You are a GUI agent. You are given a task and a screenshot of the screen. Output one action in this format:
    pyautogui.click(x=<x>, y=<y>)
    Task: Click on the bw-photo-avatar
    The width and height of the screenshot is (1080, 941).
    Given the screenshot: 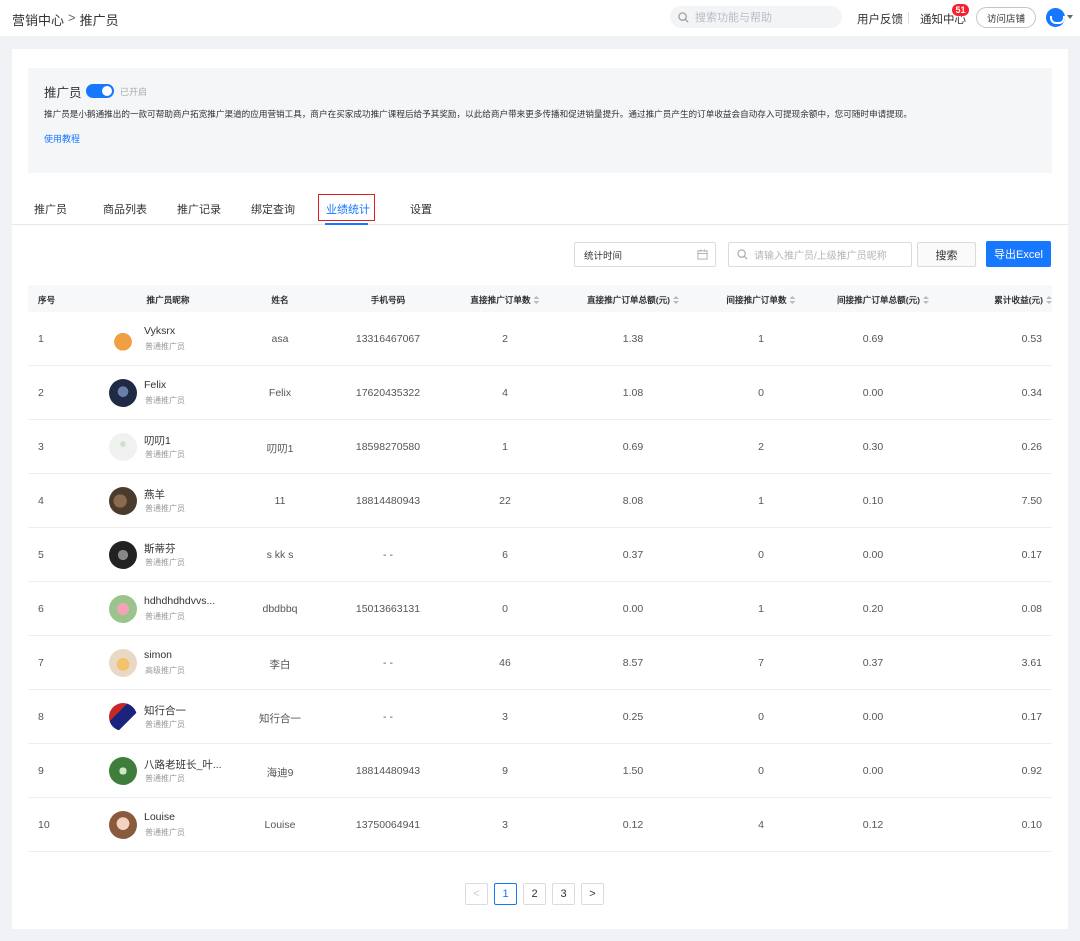 What is the action you would take?
    pyautogui.click(x=123, y=555)
    